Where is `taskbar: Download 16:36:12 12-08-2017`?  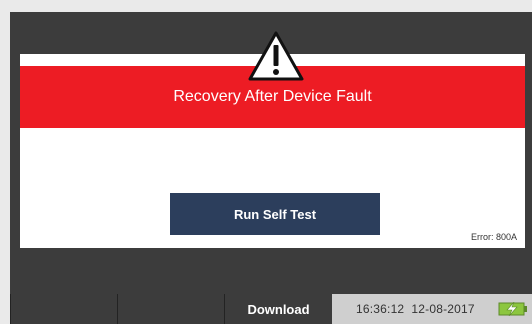
taskbar: Download 16:36:12 12-08-2017 is located at coordinates (271, 309).